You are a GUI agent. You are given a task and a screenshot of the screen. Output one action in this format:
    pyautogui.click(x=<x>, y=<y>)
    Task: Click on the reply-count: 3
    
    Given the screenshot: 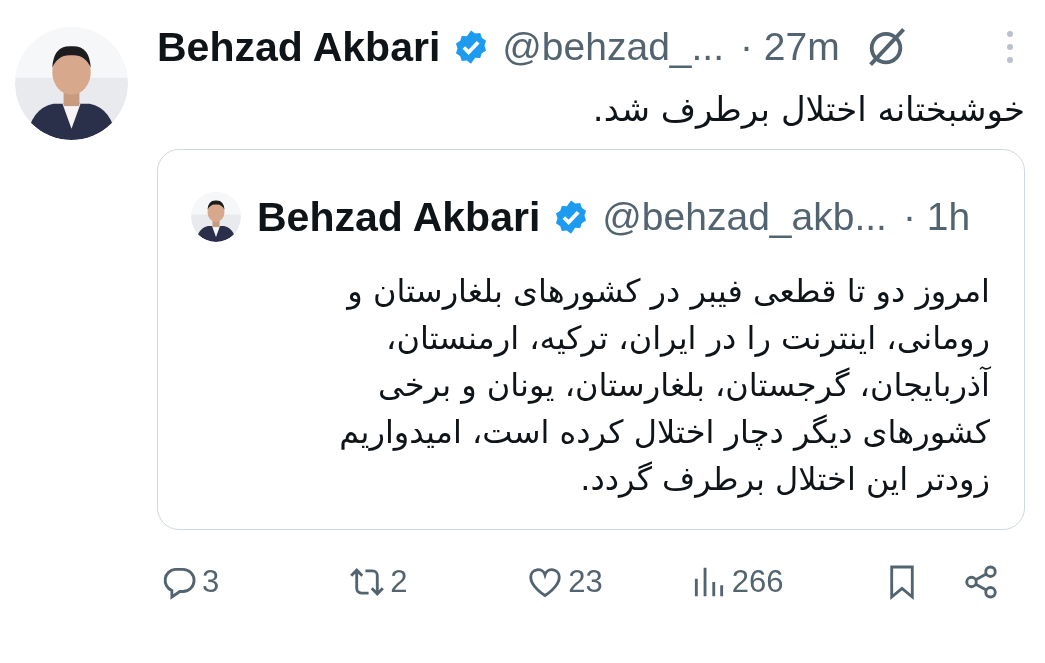 What is the action you would take?
    pyautogui.click(x=211, y=582)
    